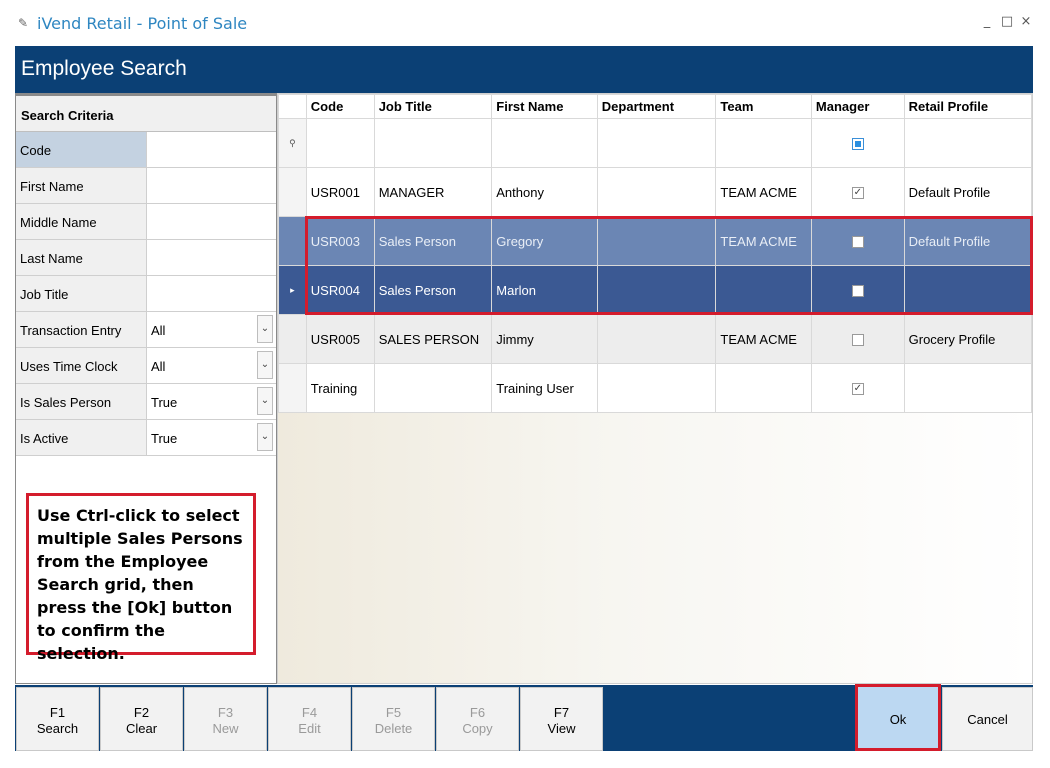 Image resolution: width=1050 pixels, height=768 pixels. Describe the element at coordinates (433, 339) in the screenshot. I see `cell-job-title: SALES PERSON` at that location.